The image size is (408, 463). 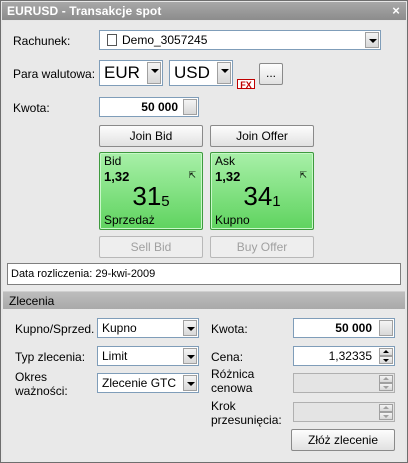 I want to click on order-type-value: Limit, so click(x=115, y=356).